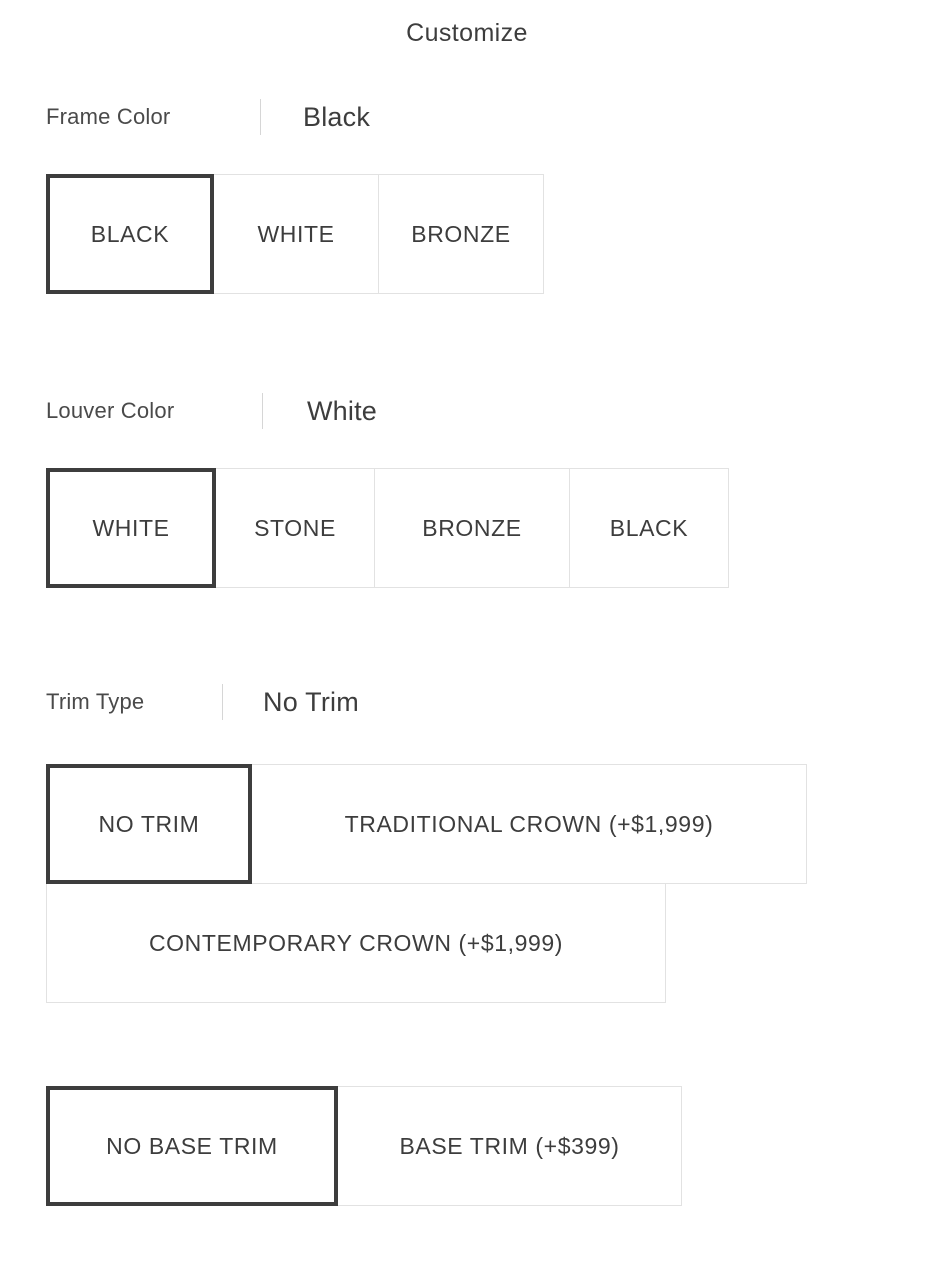 The height and width of the screenshot is (1276, 934). What do you see at coordinates (649, 528) in the screenshot?
I see `louver-color-option-black: BLACK` at bounding box center [649, 528].